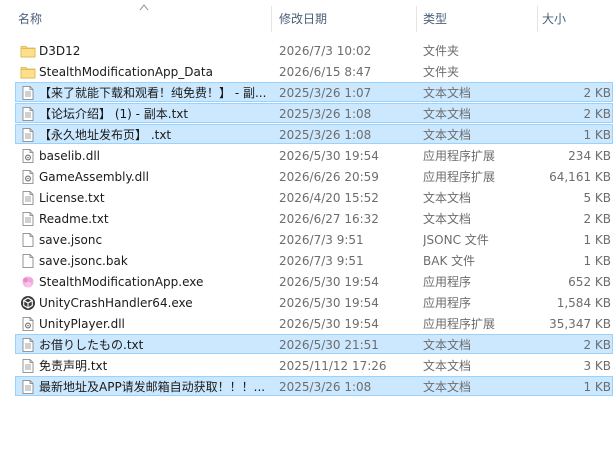  I want to click on column-header-type: 类型, so click(480, 19).